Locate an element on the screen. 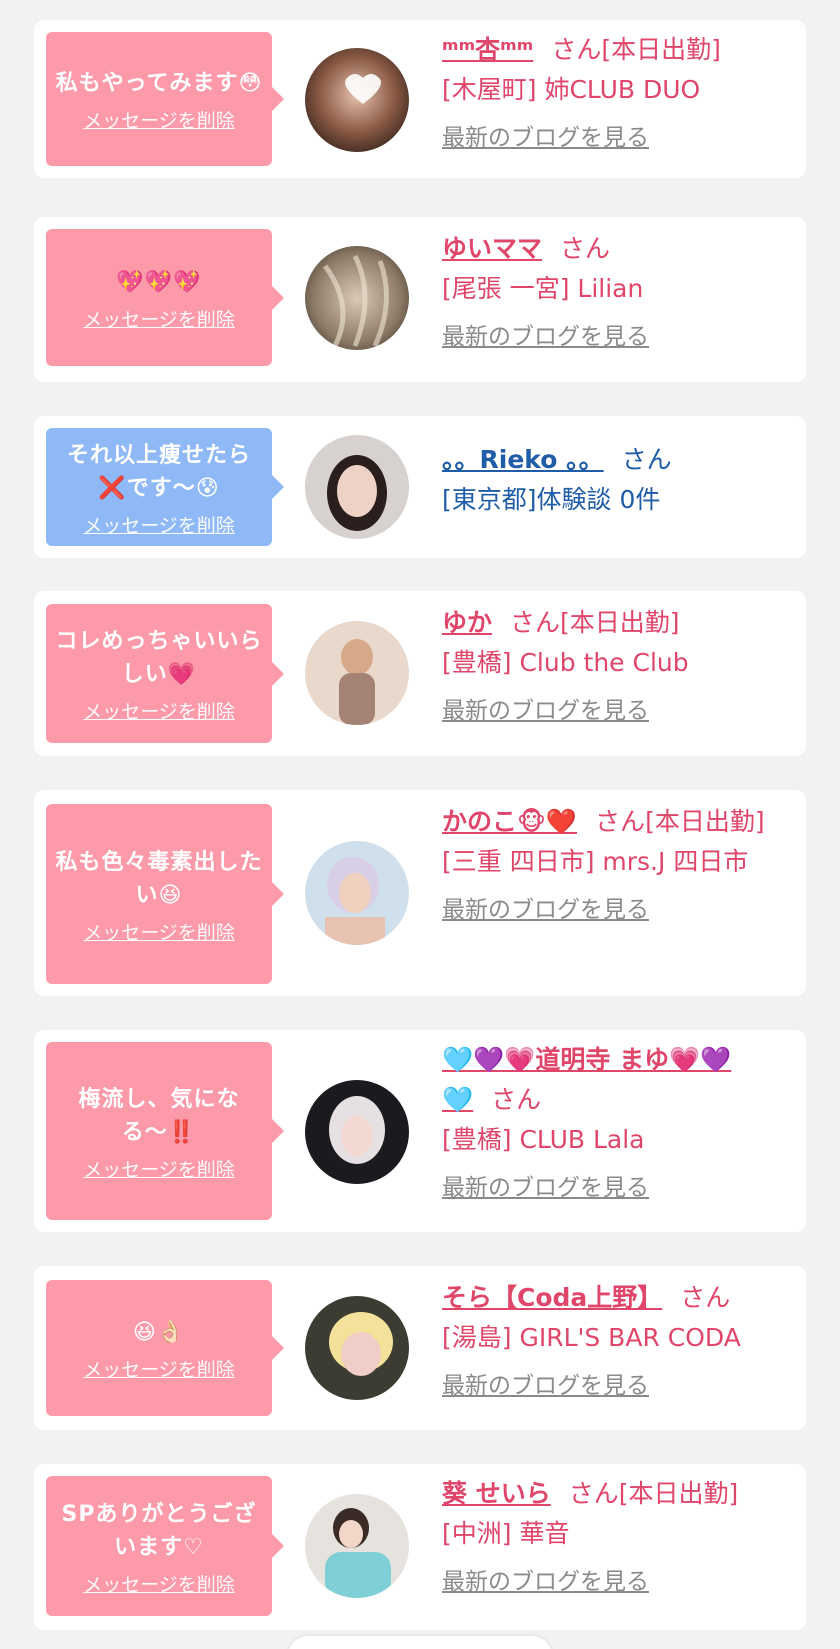  user-name-link: そら【Coda上野】 is located at coordinates (552, 1297).